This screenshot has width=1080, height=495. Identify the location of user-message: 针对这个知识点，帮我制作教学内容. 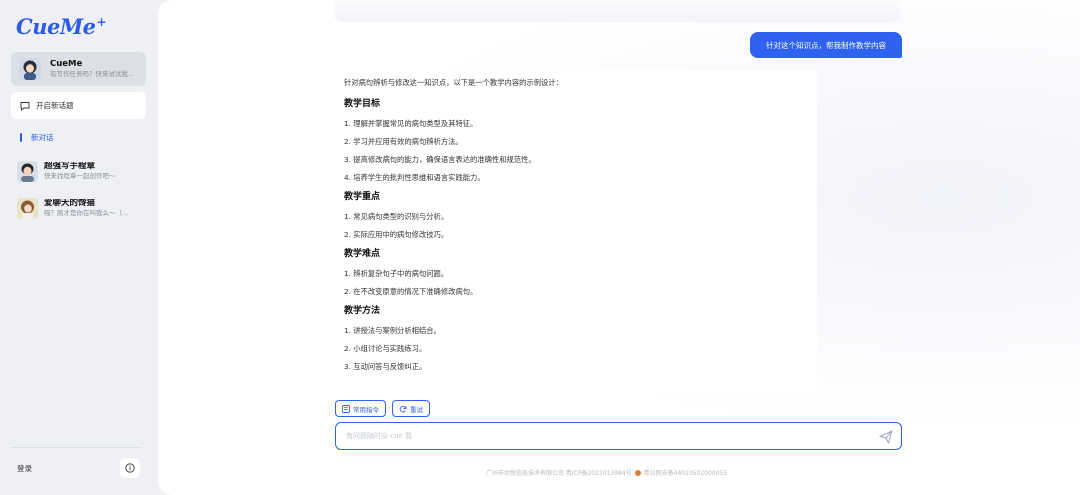
(826, 45).